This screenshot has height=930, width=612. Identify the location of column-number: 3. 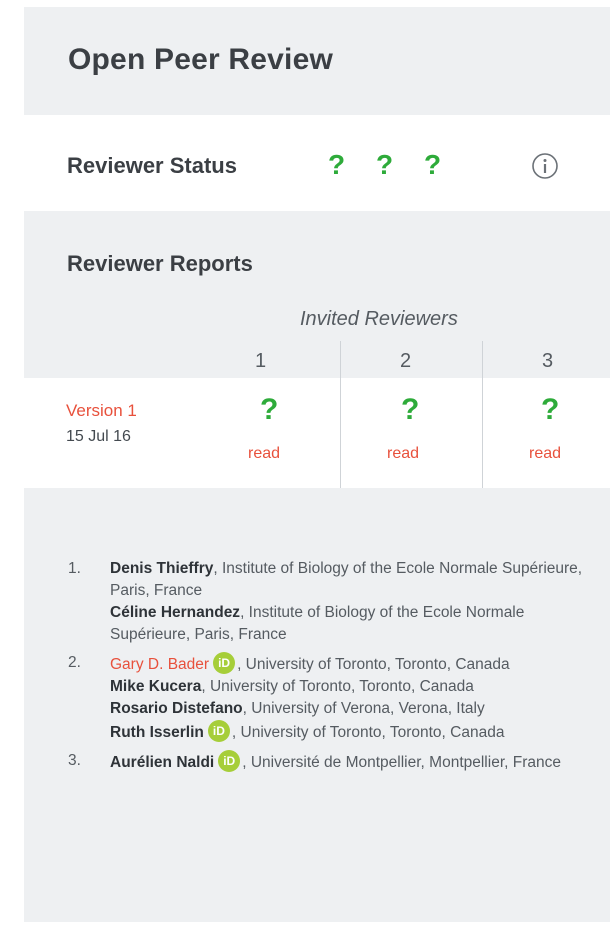
(548, 361).